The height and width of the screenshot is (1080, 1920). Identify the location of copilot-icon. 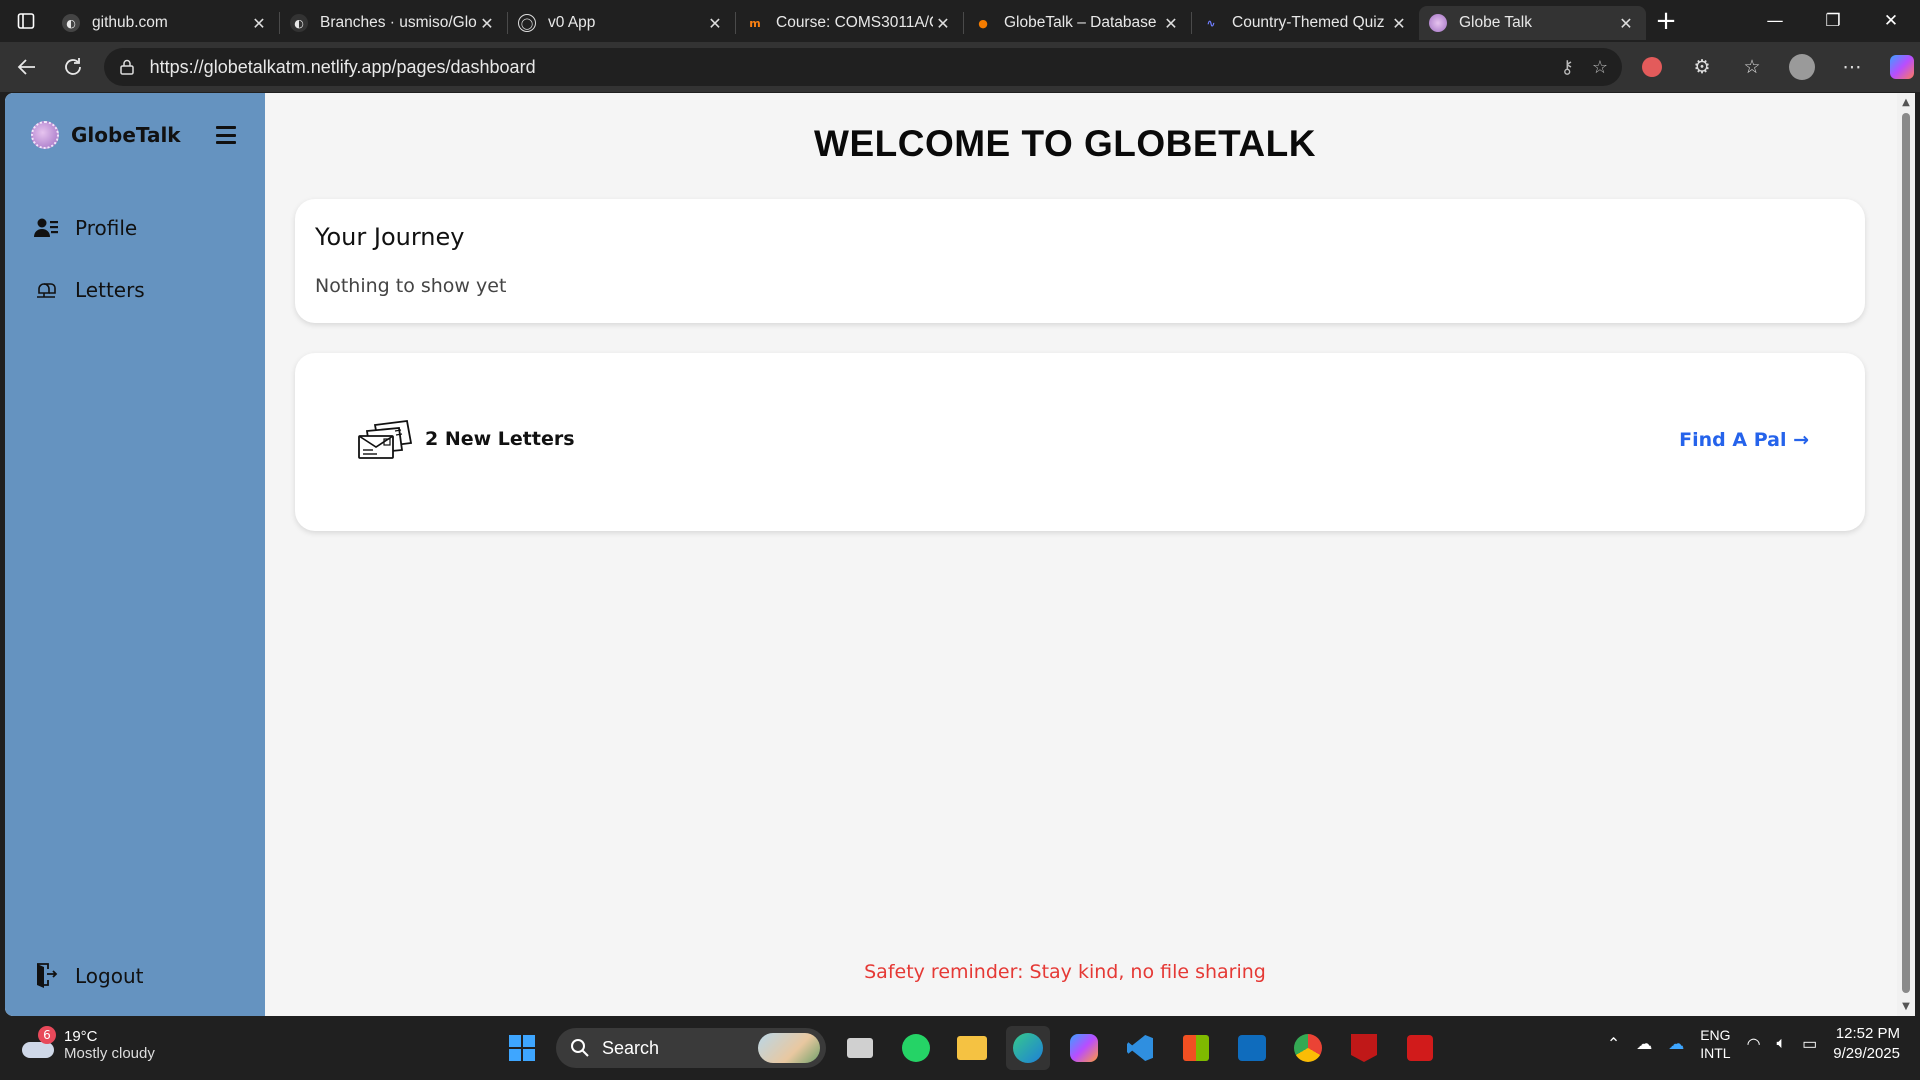
(1902, 67).